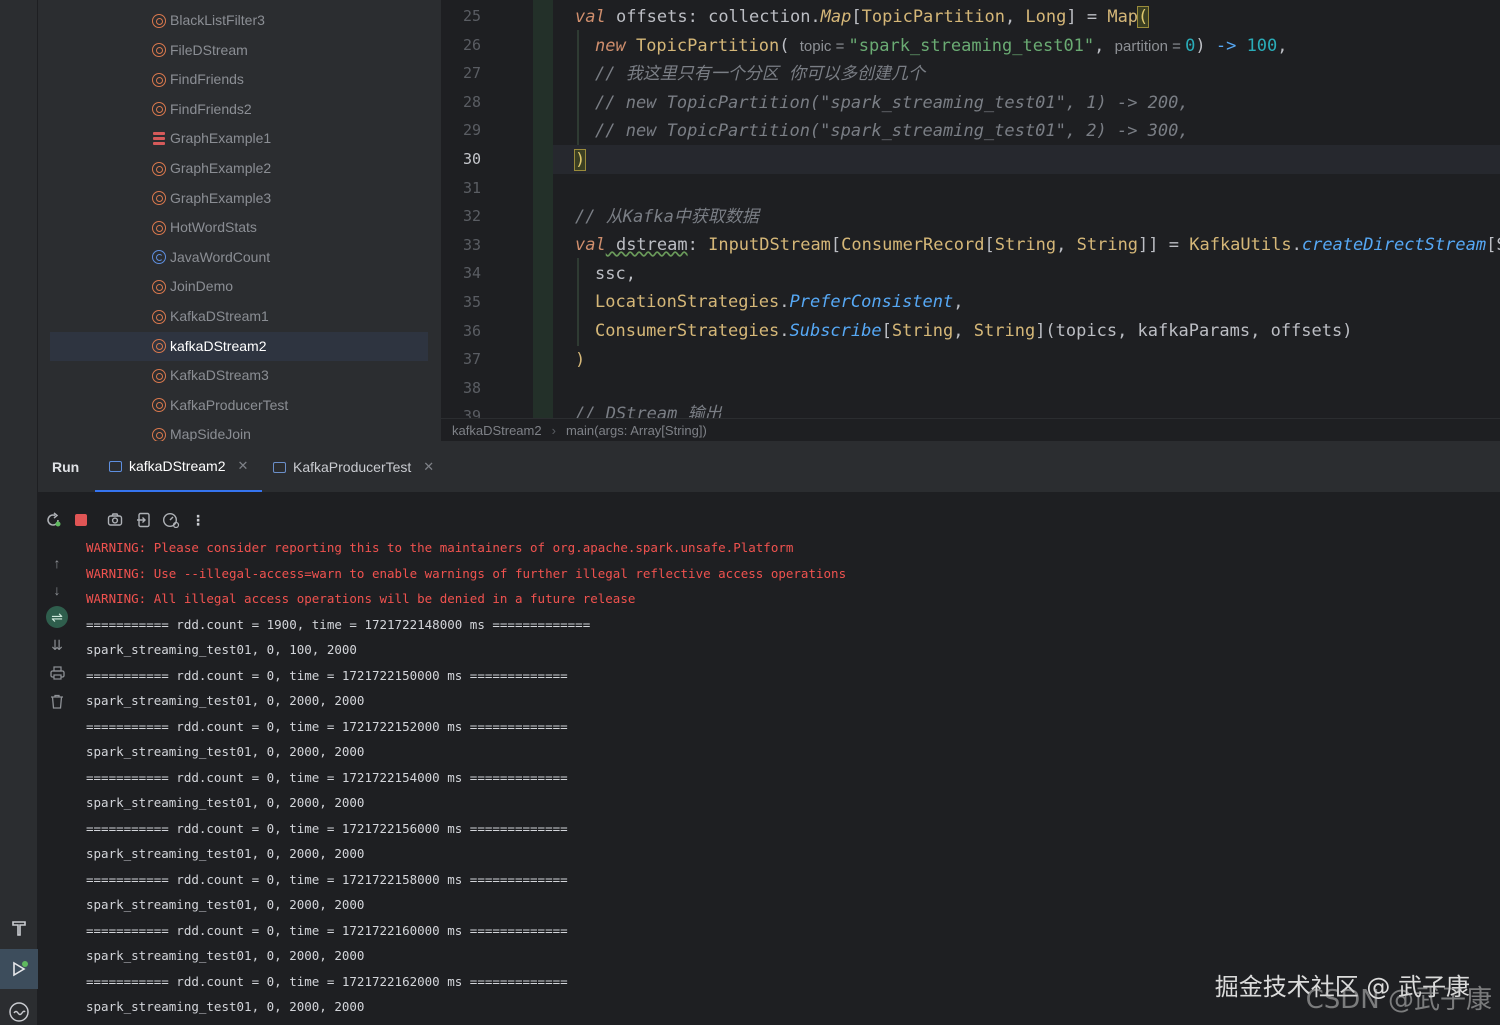 This screenshot has height=1025, width=1500. What do you see at coordinates (210, 433) in the screenshot?
I see `tree-item-label: MapSideJoin` at bounding box center [210, 433].